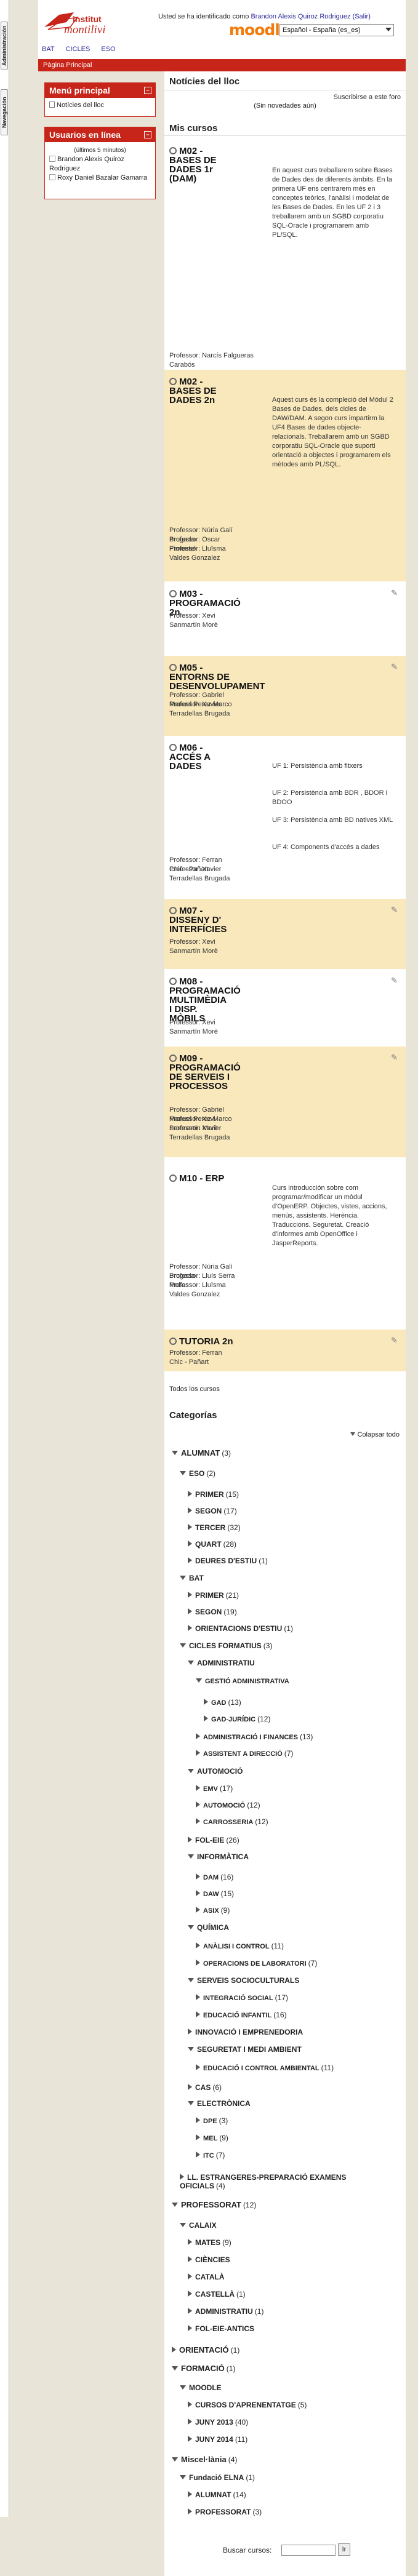 Image resolution: width=418 pixels, height=2576 pixels. I want to click on course-title-link: M09 - PROGRAMACIÓ DE SERVEIS I PROCESSOS, so click(205, 1072).